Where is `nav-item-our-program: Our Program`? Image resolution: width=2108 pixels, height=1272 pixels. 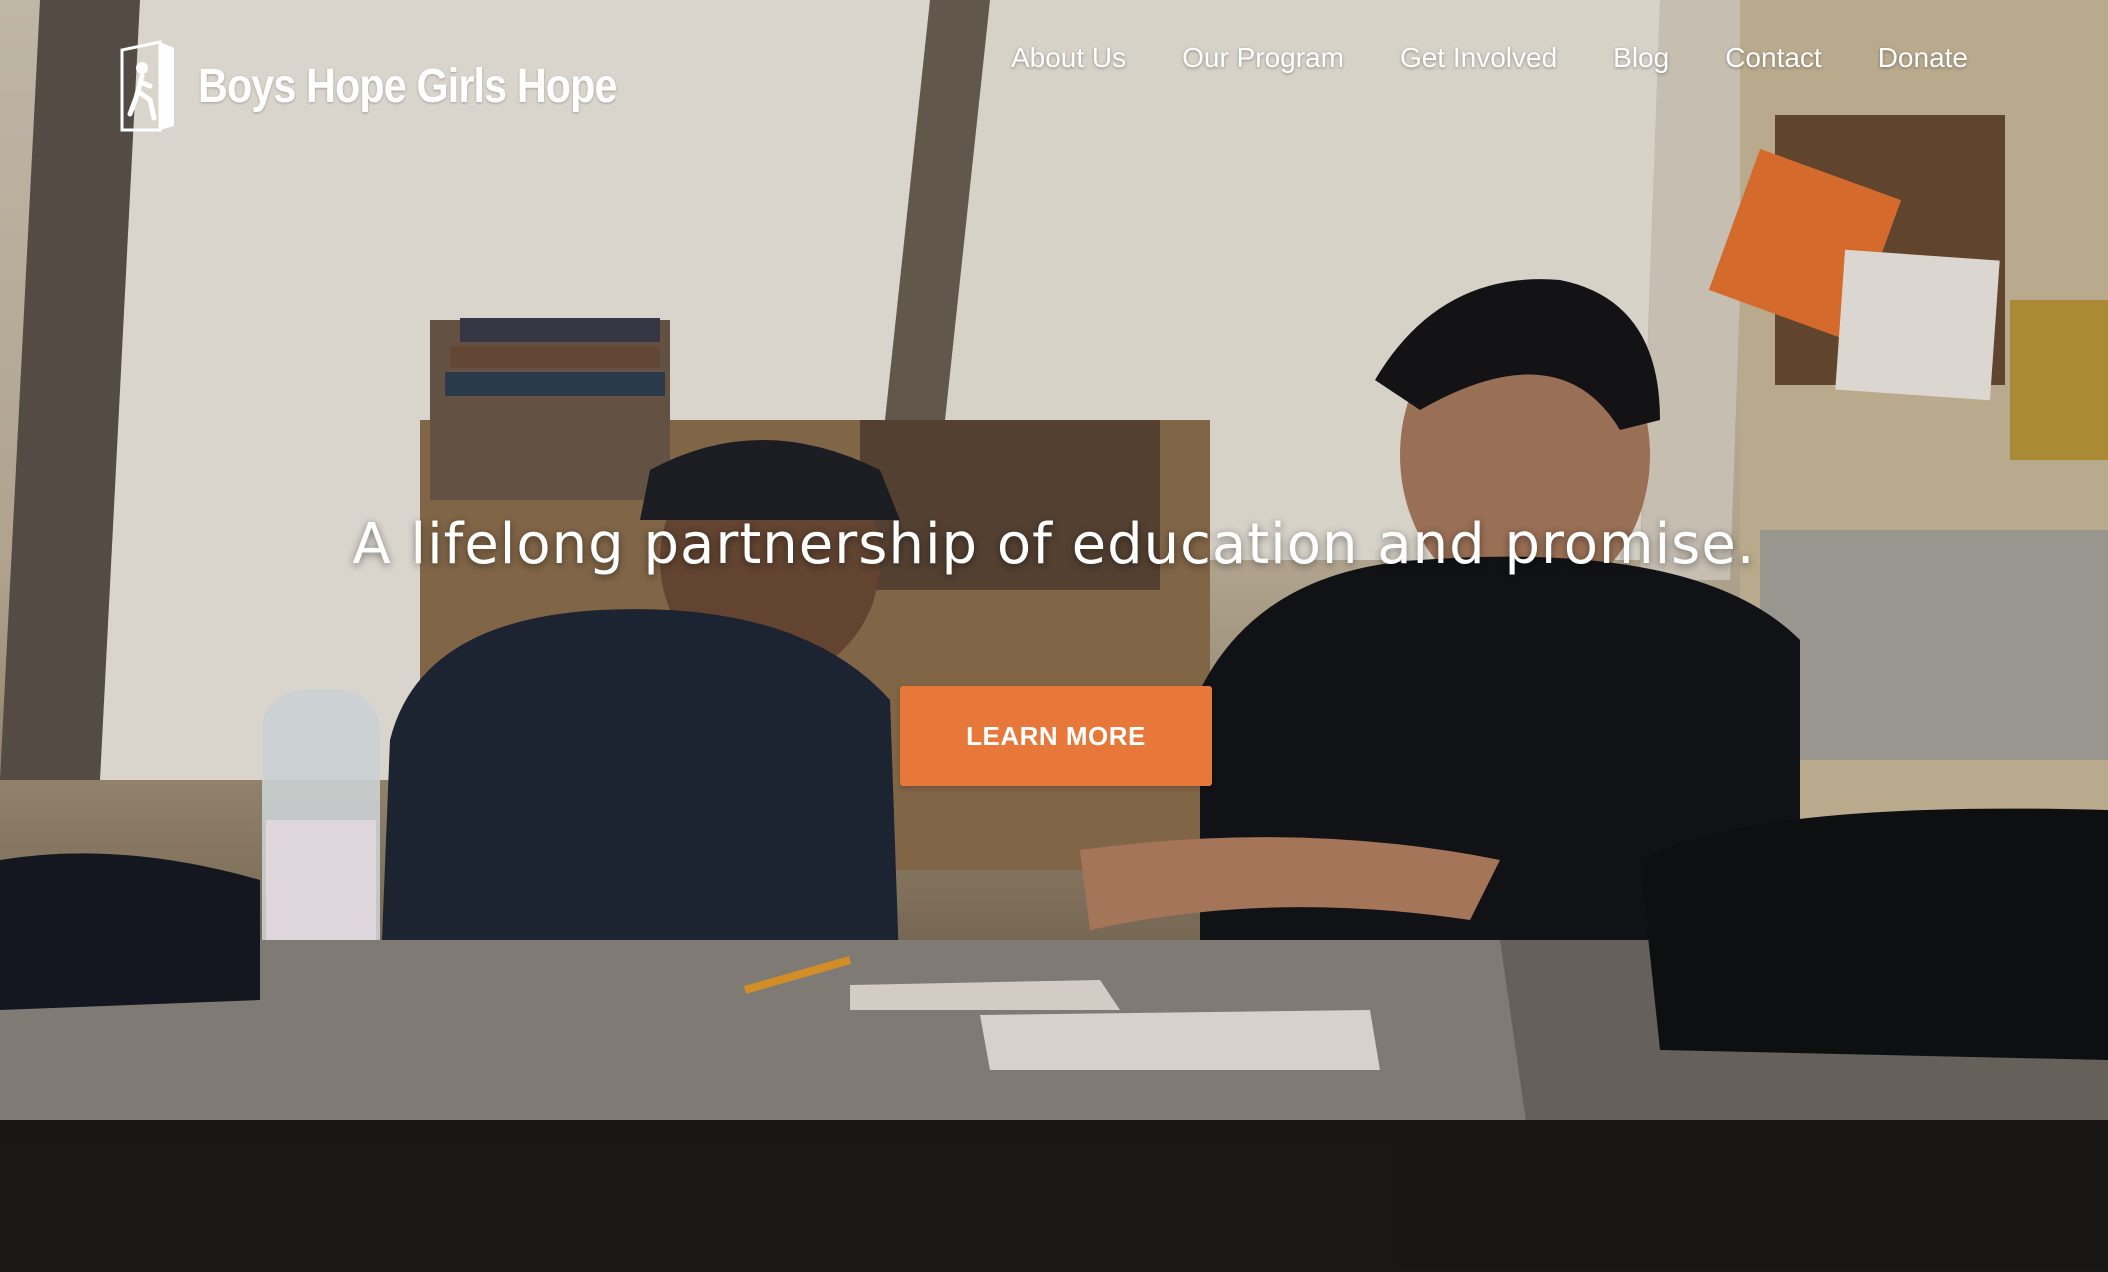 nav-item-our-program: Our Program is located at coordinates (1263, 58).